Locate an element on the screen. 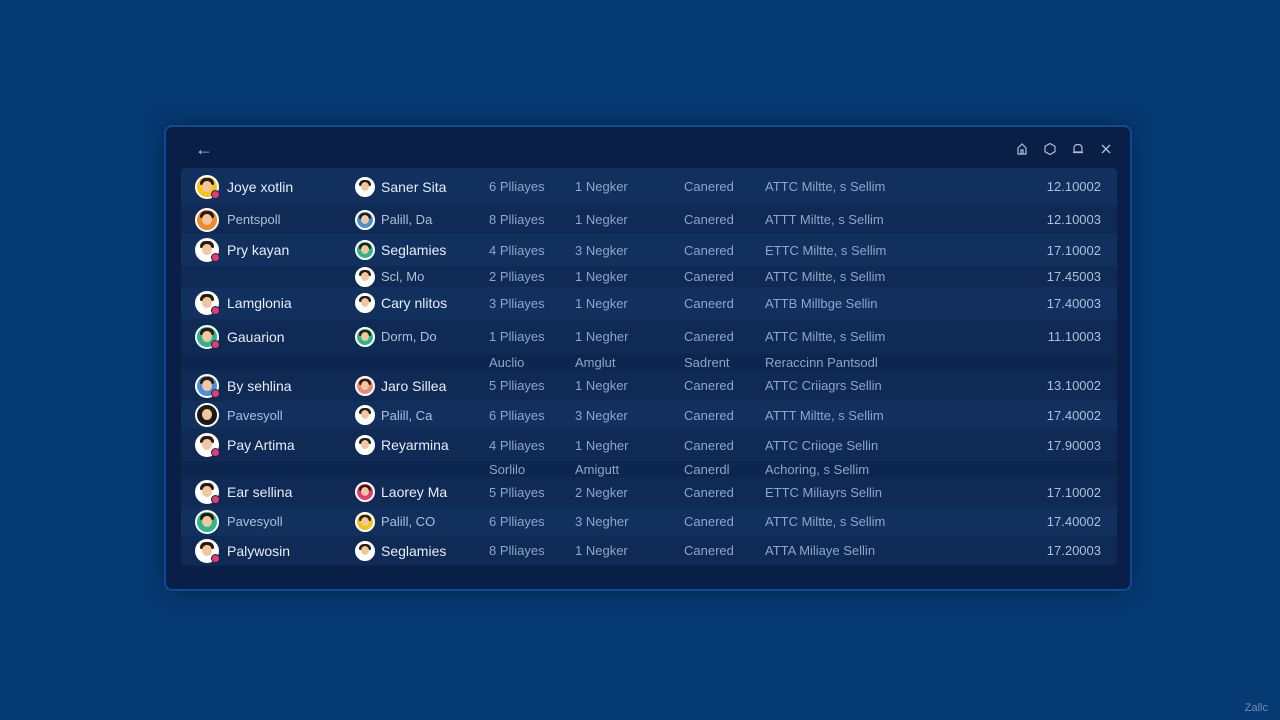 The height and width of the screenshot is (720, 1280). player-name: Palywosin is located at coordinates (258, 551).